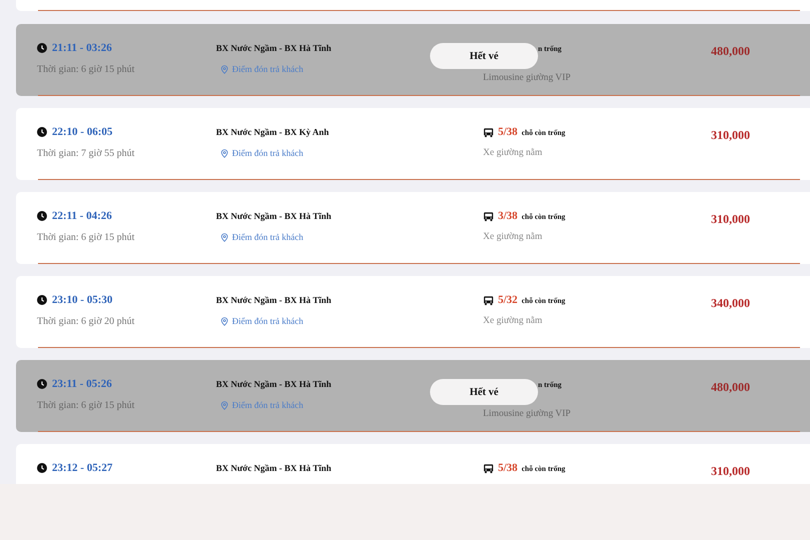 This screenshot has width=810, height=540. I want to click on departure-time: 21:11 - 03:26, so click(82, 48).